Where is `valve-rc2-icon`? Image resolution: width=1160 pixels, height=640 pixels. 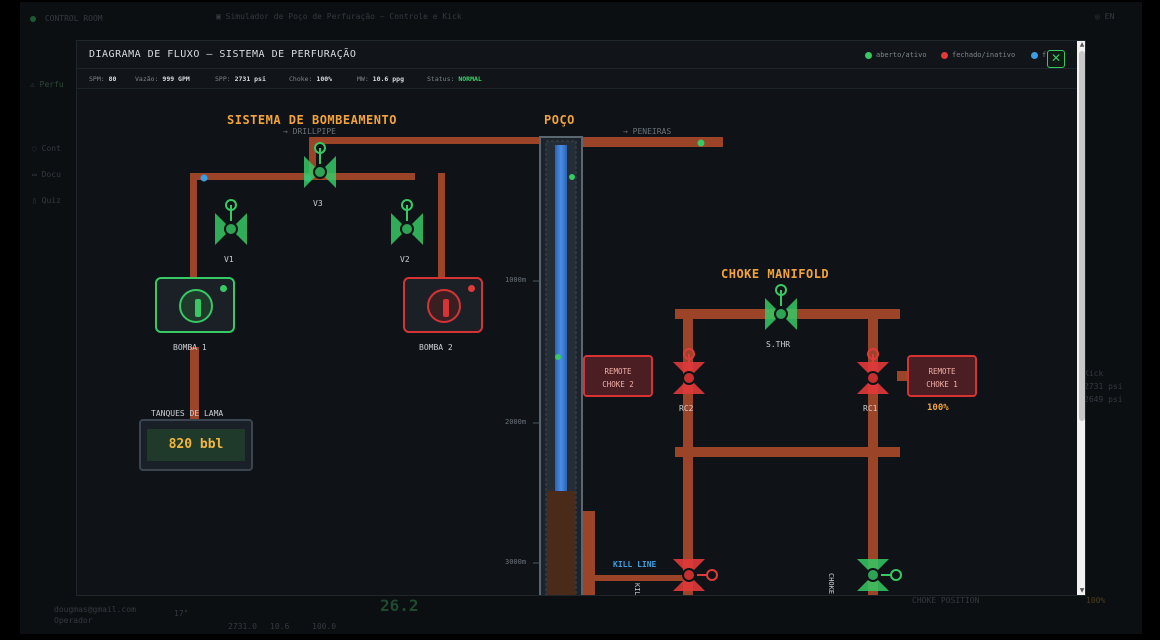 valve-rc2-icon is located at coordinates (689, 371).